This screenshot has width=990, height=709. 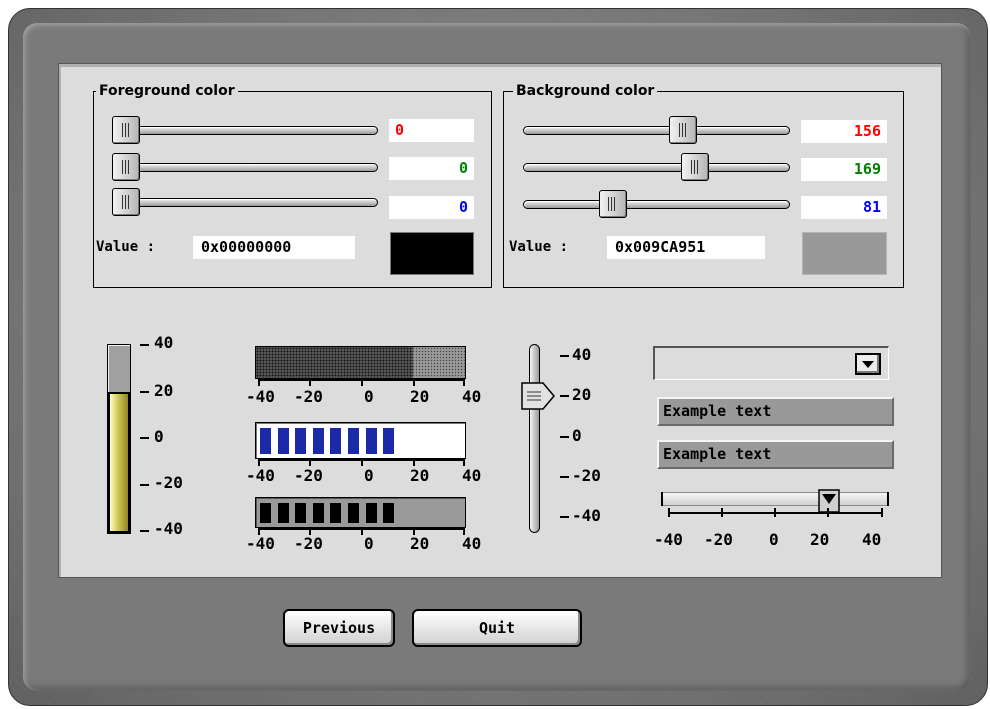 I want to click on progress-bar-dotted-fill, so click(x=334, y=362).